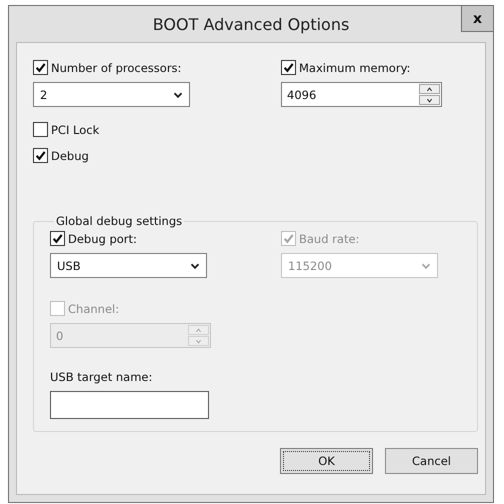  What do you see at coordinates (329, 239) in the screenshot?
I see `checkbox-label: Baud rate:` at bounding box center [329, 239].